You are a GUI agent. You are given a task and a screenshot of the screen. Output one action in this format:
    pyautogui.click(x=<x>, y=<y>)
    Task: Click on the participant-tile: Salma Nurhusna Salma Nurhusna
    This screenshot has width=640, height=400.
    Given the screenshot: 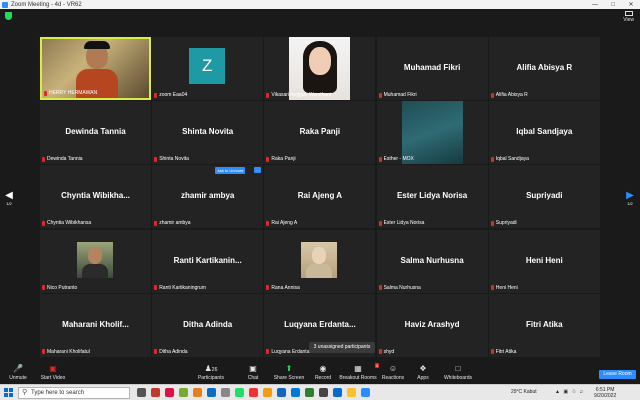 What is the action you would take?
    pyautogui.click(x=432, y=261)
    